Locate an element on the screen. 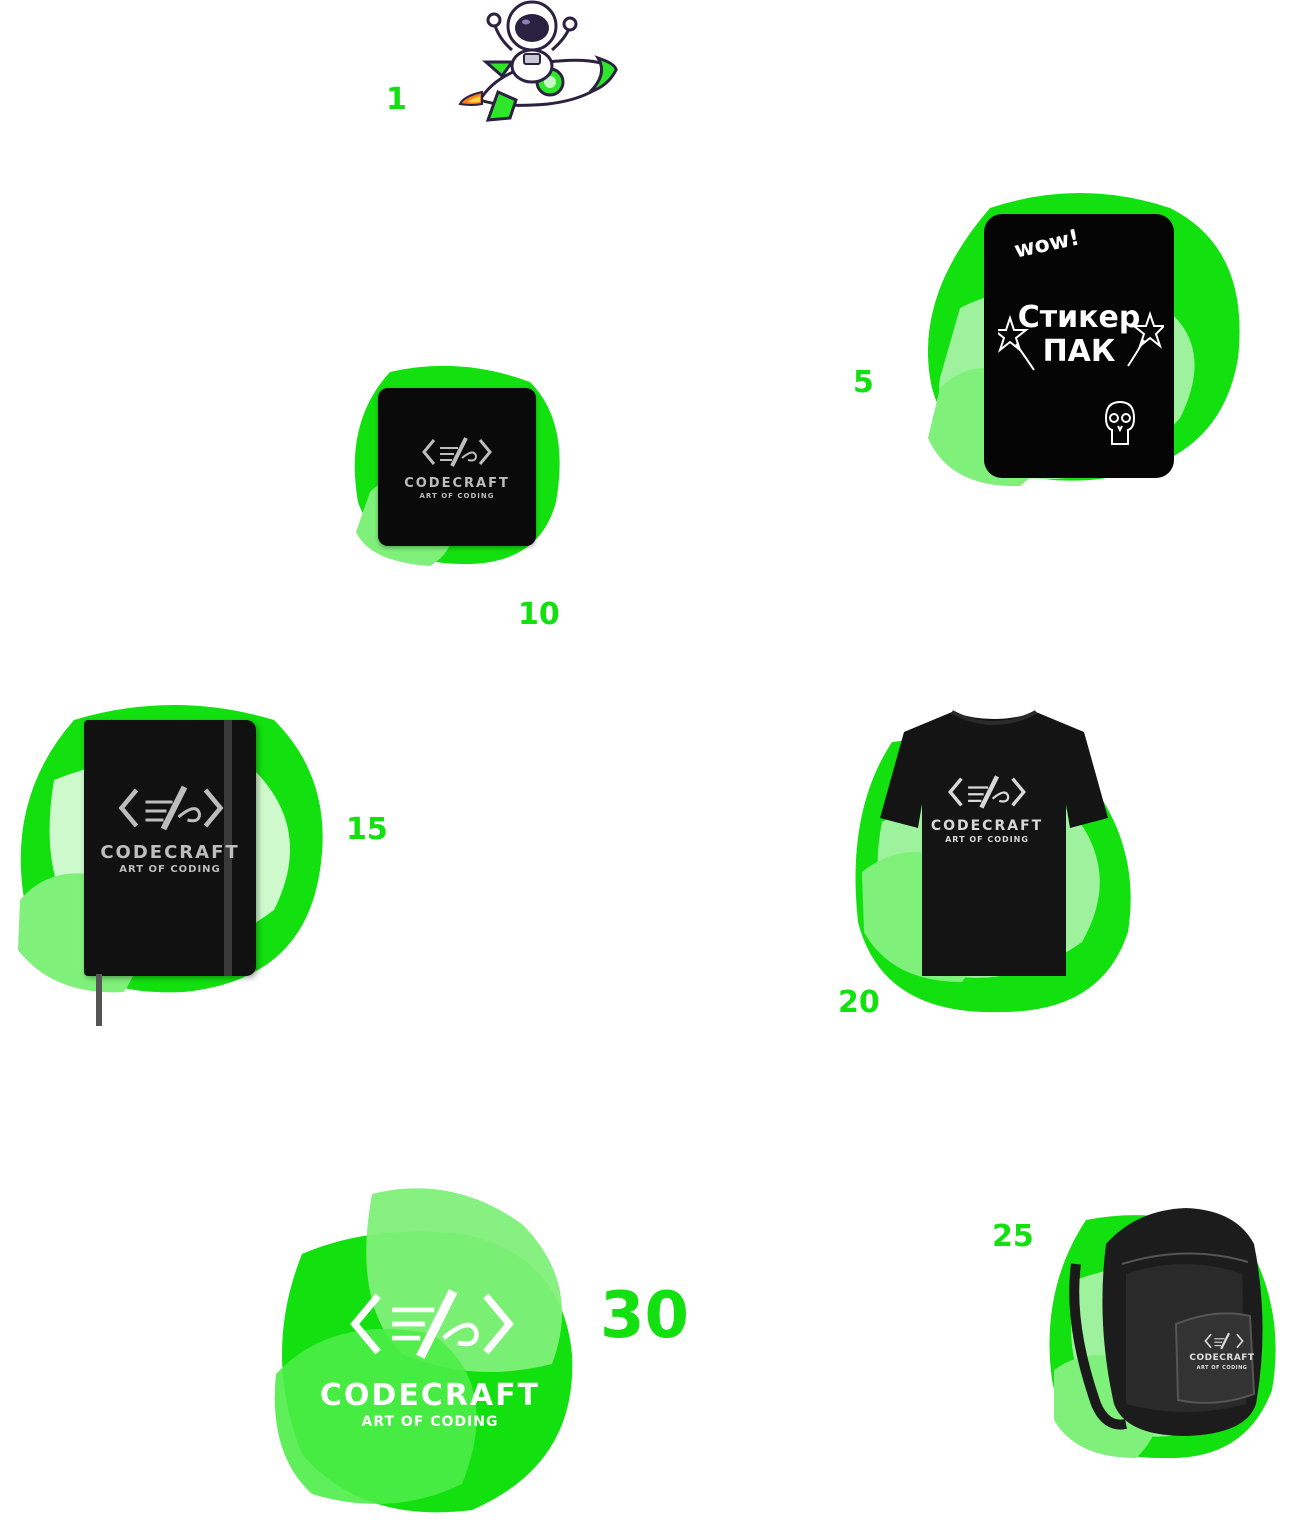 The width and height of the screenshot is (1304, 1538). mousepad-brand-name: CODECRAFT is located at coordinates (457, 483).